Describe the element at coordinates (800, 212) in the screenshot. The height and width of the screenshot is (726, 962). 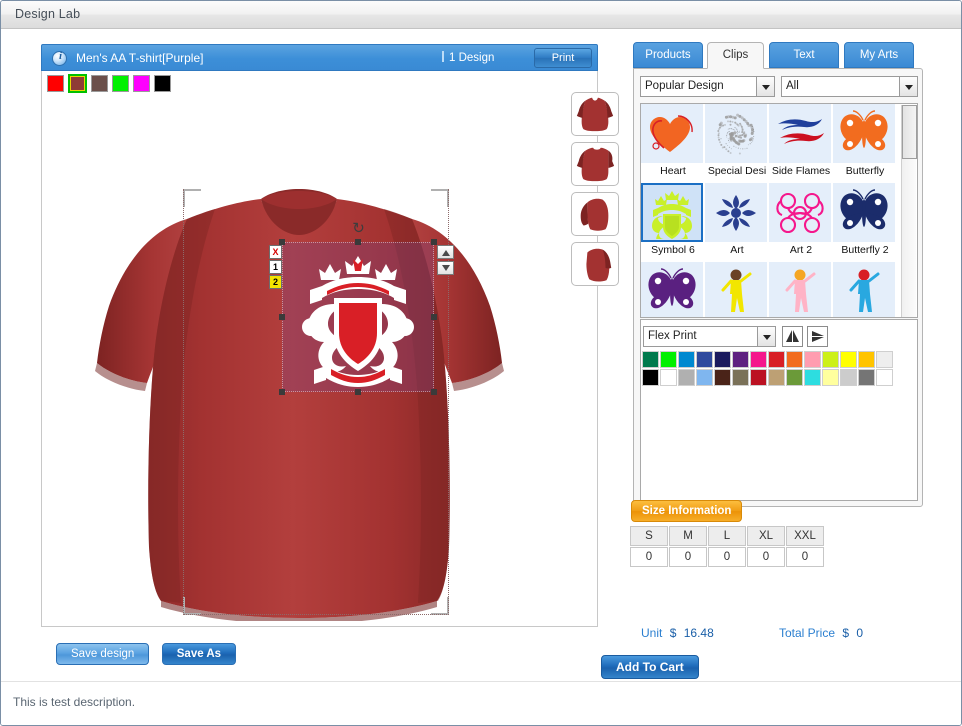
I see `clip-thumbnail-swirl2-icon` at that location.